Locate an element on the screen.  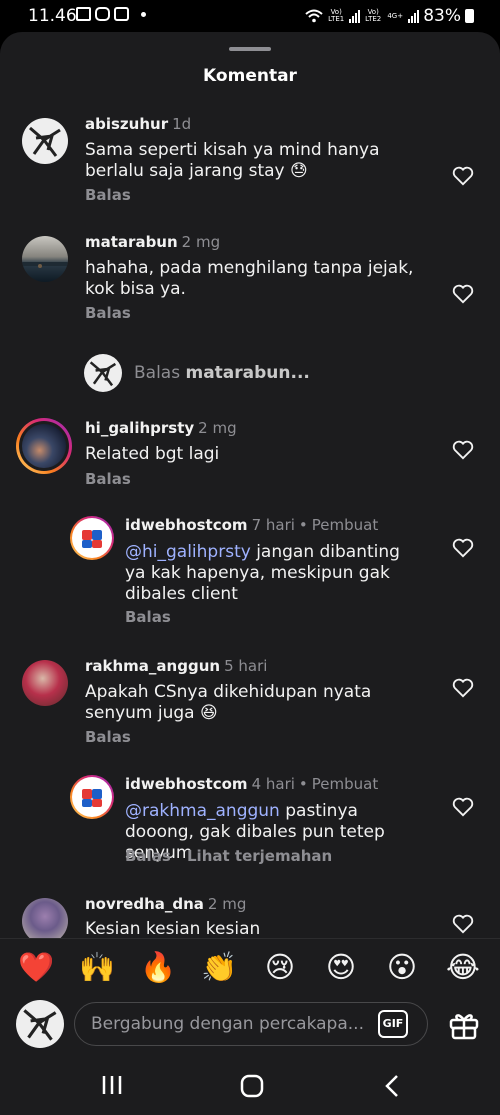
network-label-2: Vo) LTE2 is located at coordinates (373, 15).